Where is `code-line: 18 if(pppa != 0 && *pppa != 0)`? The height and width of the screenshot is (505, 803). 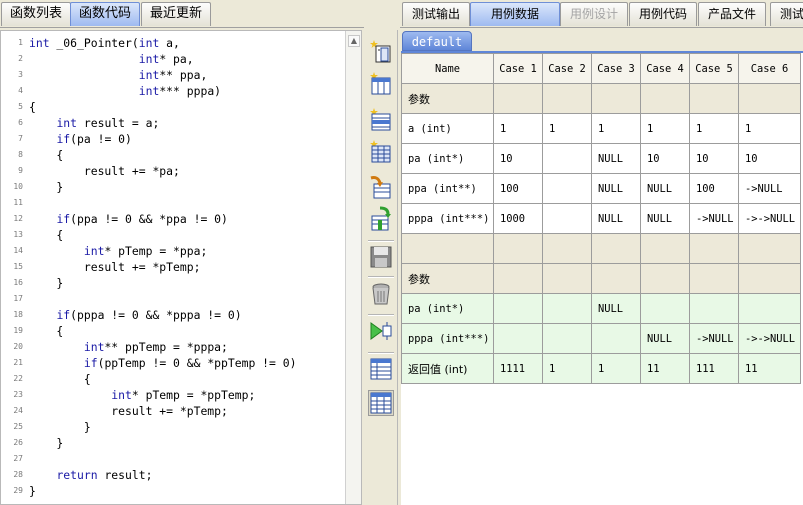 code-line: 18 if(pppa != 0 && *pppa != 0) is located at coordinates (173, 315).